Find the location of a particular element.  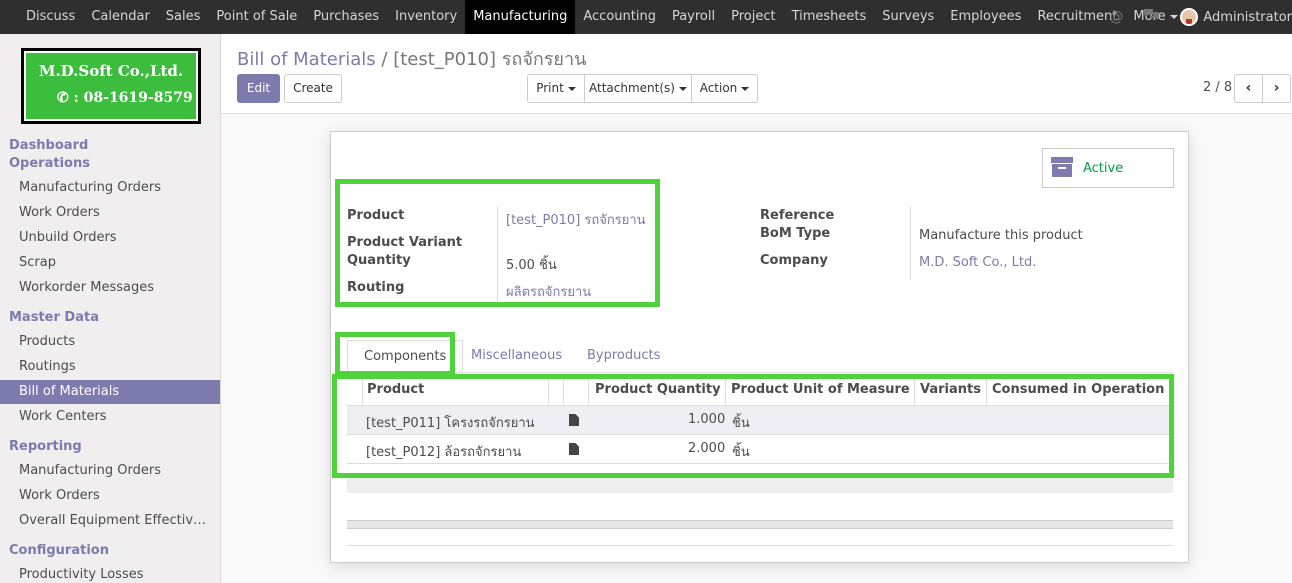

sidebar-item-workorder-messages: Workorder Messages is located at coordinates (110, 288).